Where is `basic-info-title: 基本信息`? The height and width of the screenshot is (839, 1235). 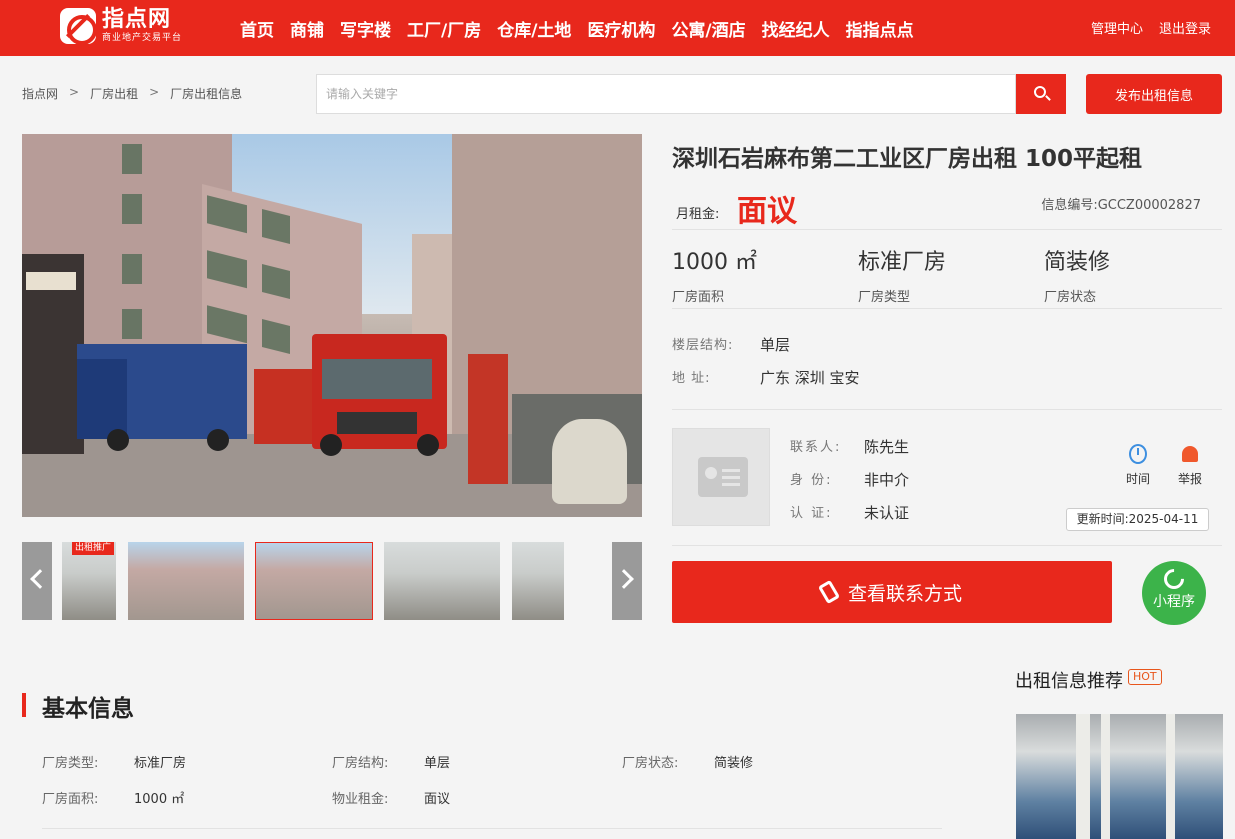 basic-info-title: 基本信息 is located at coordinates (88, 709).